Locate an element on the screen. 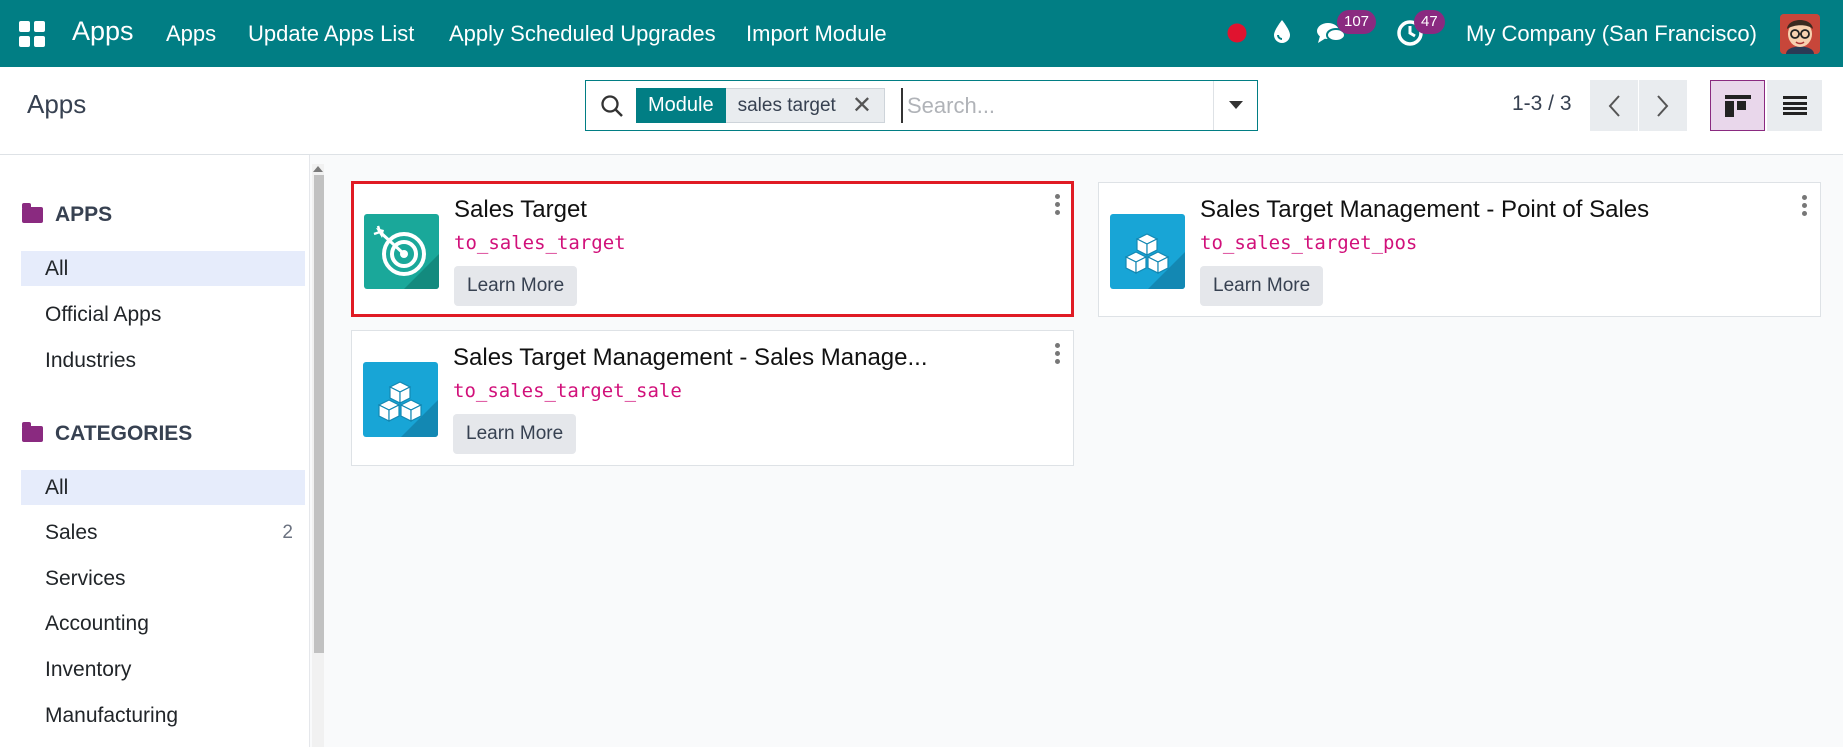 The height and width of the screenshot is (747, 1843). sidebar-item-count: 2 is located at coordinates (287, 532).